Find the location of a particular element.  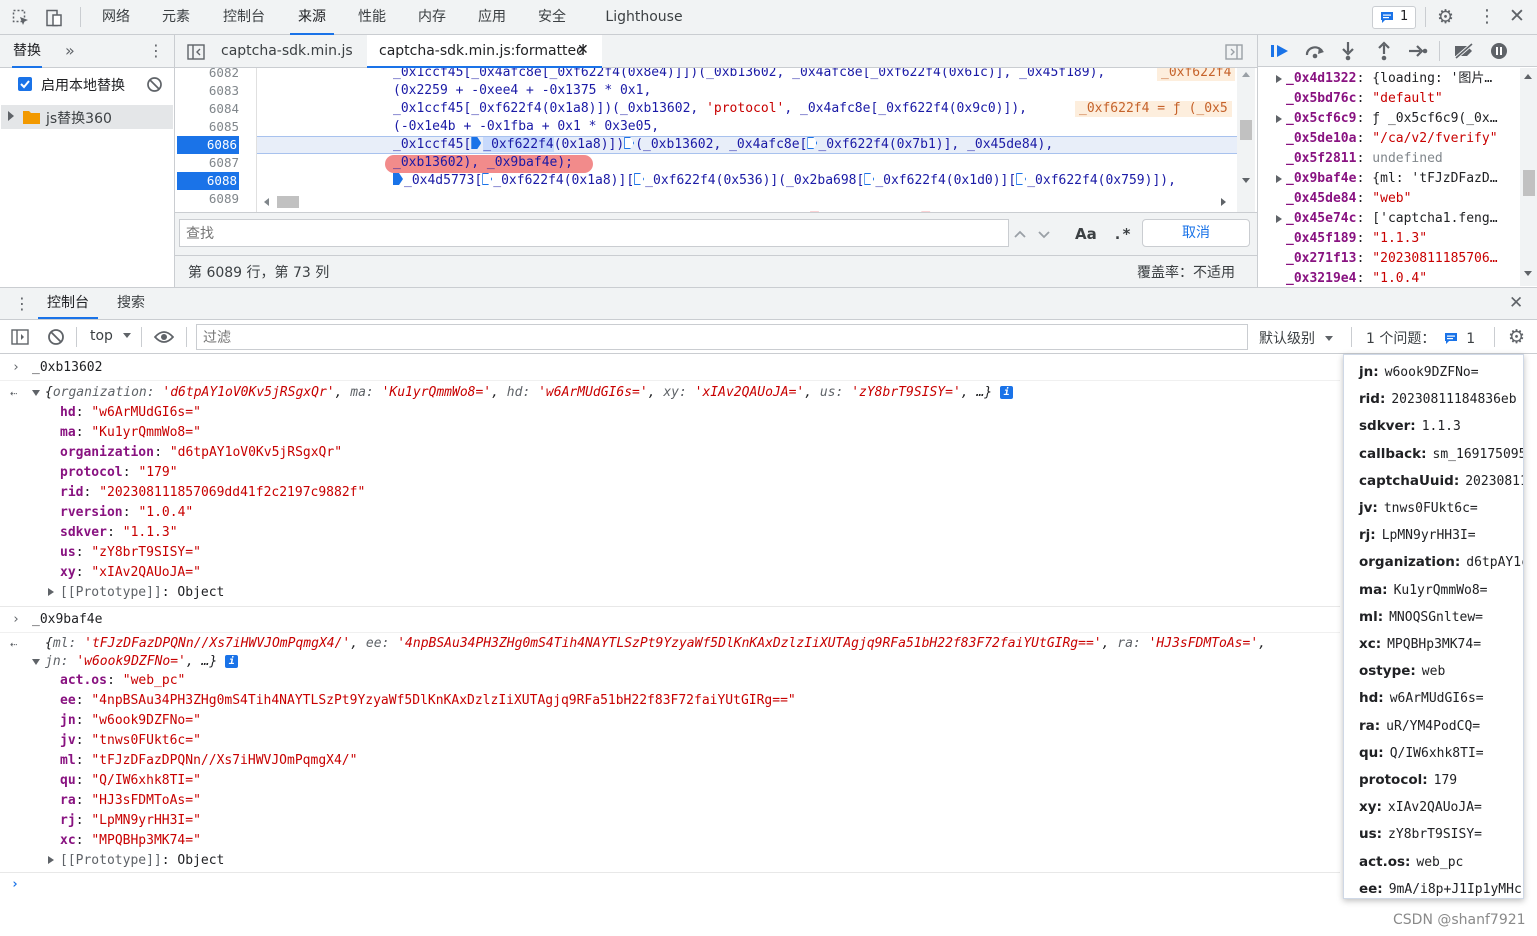

line-number: 6087 is located at coordinates (207, 163).